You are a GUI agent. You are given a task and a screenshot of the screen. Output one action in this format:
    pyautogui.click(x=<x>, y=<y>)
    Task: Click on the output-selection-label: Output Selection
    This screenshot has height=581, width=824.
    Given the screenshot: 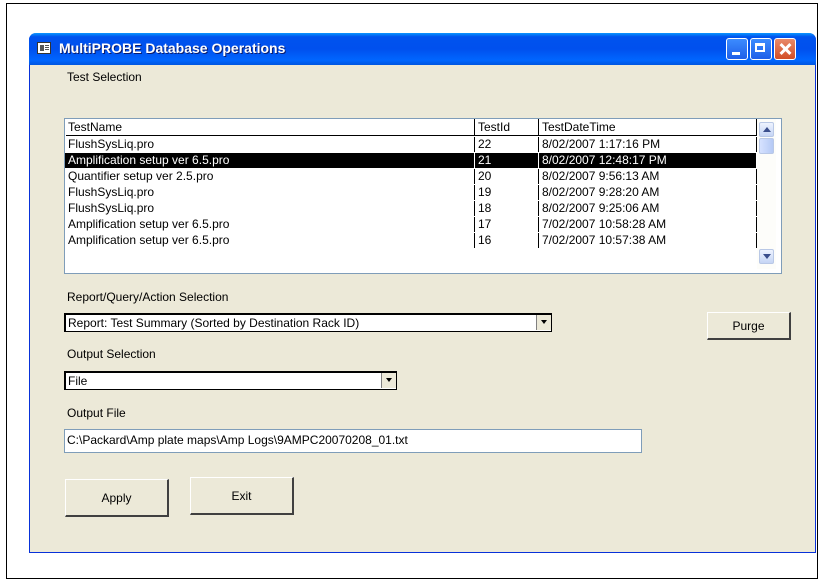 What is the action you would take?
    pyautogui.click(x=111, y=354)
    